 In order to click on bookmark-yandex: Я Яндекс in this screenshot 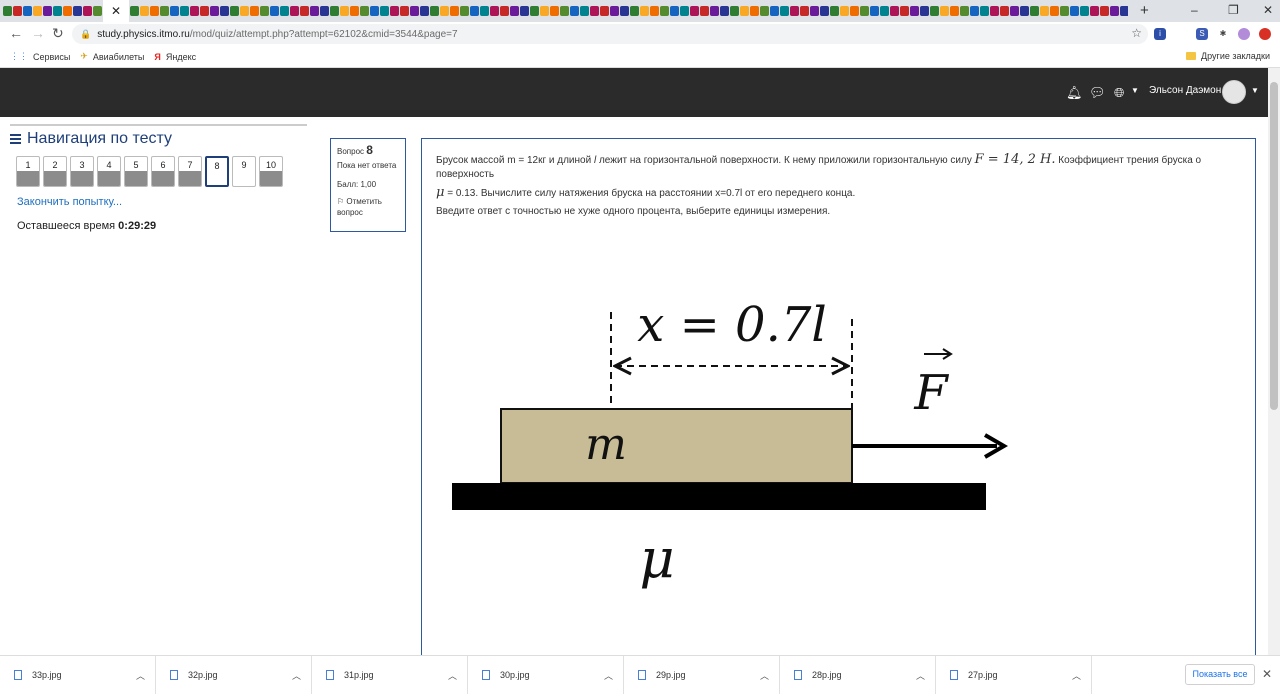, I will do `click(175, 57)`.